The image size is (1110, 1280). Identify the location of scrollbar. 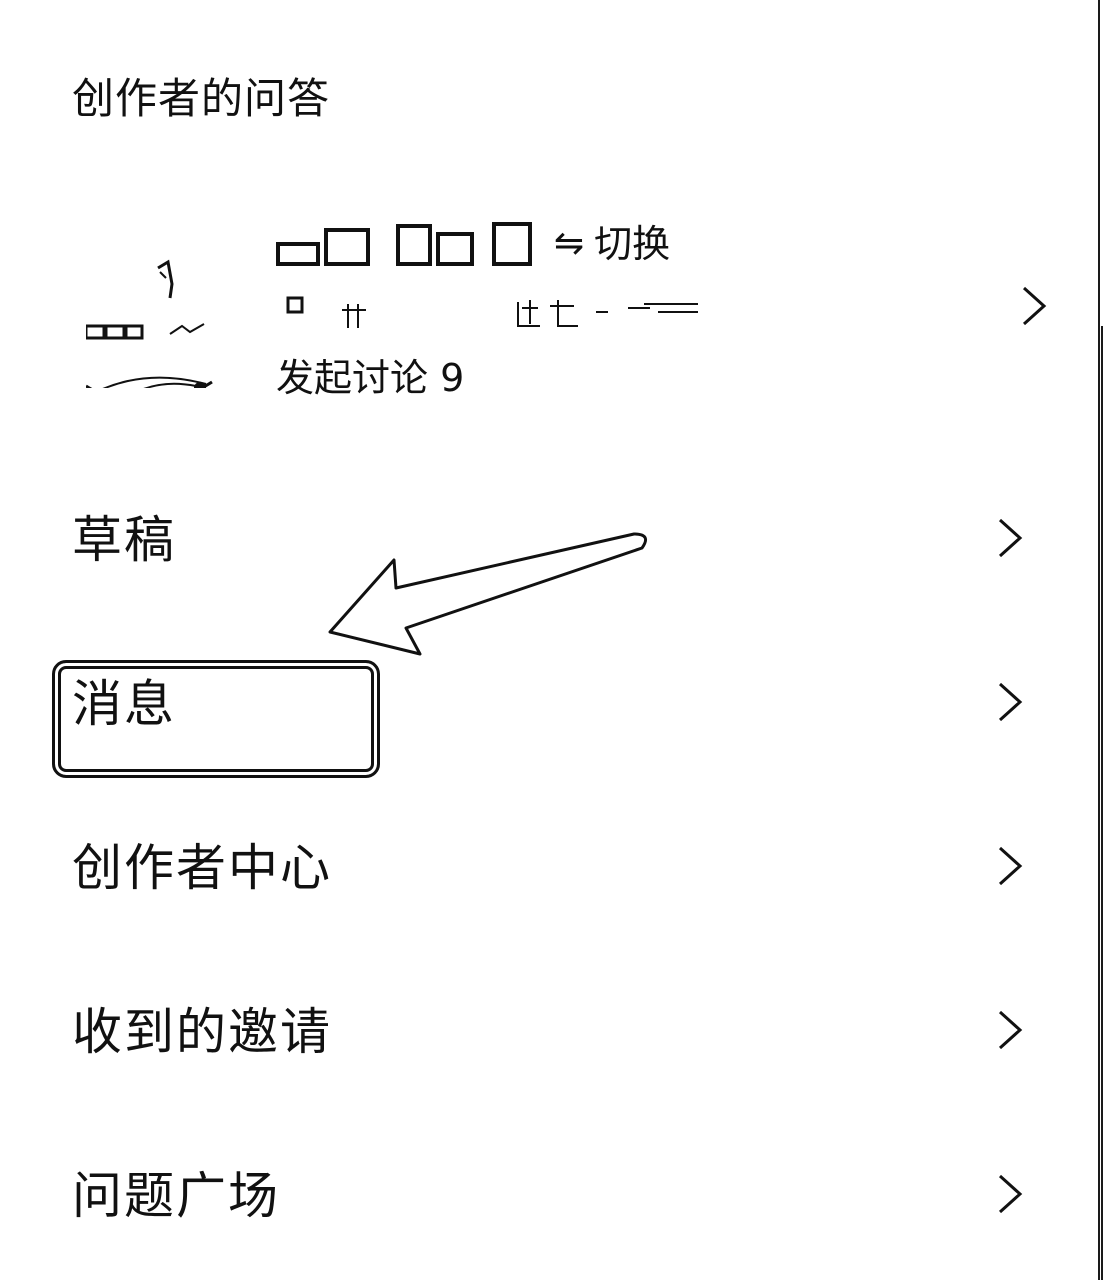
(1103, 803).